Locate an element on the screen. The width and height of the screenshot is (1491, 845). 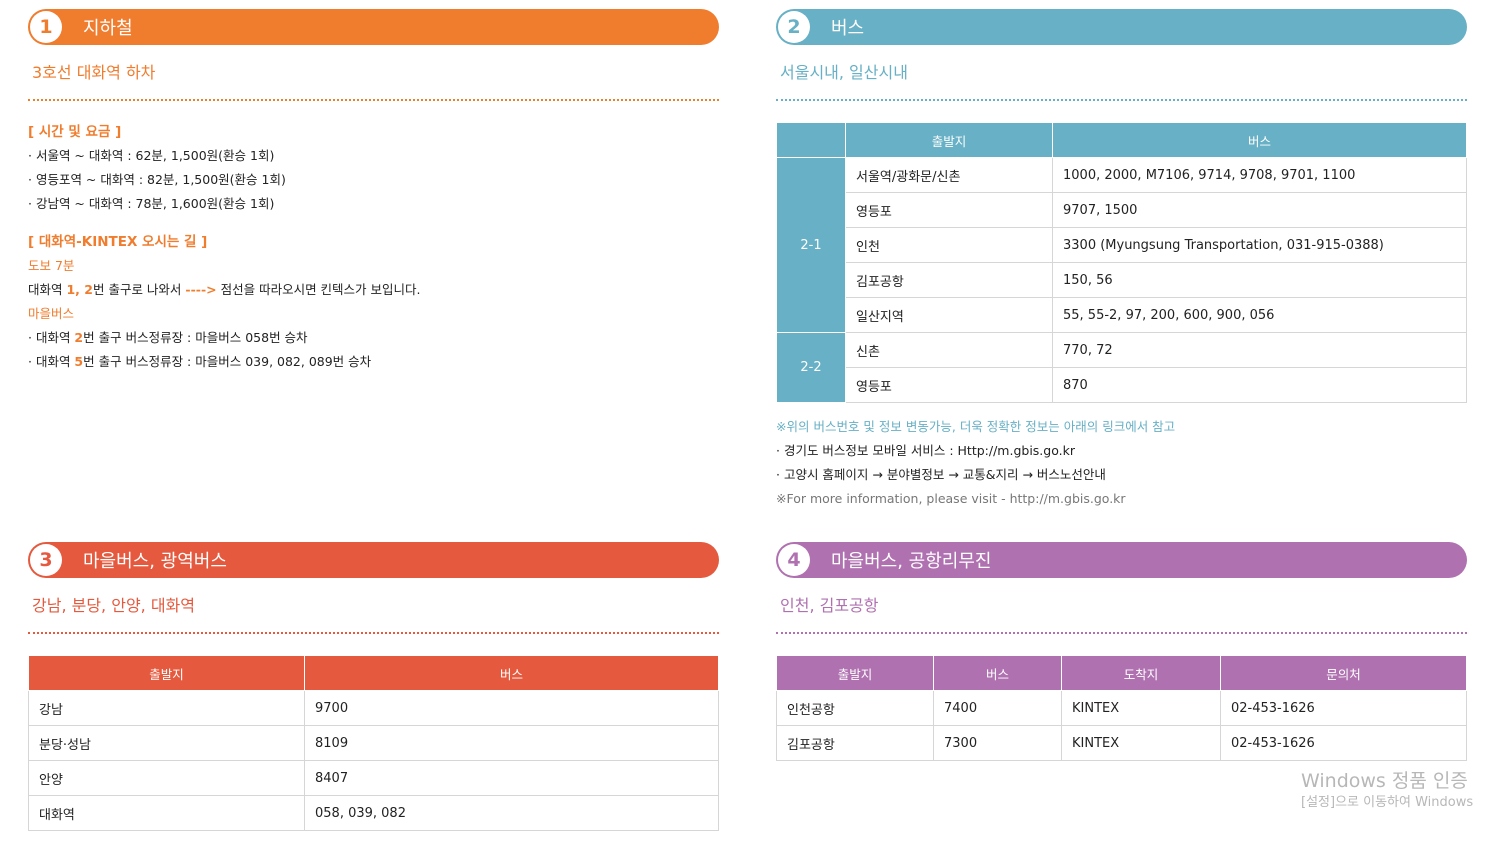
bus-cell: 55, 55-2, 97, 200, 600, 900, 056 is located at coordinates (1259, 315).